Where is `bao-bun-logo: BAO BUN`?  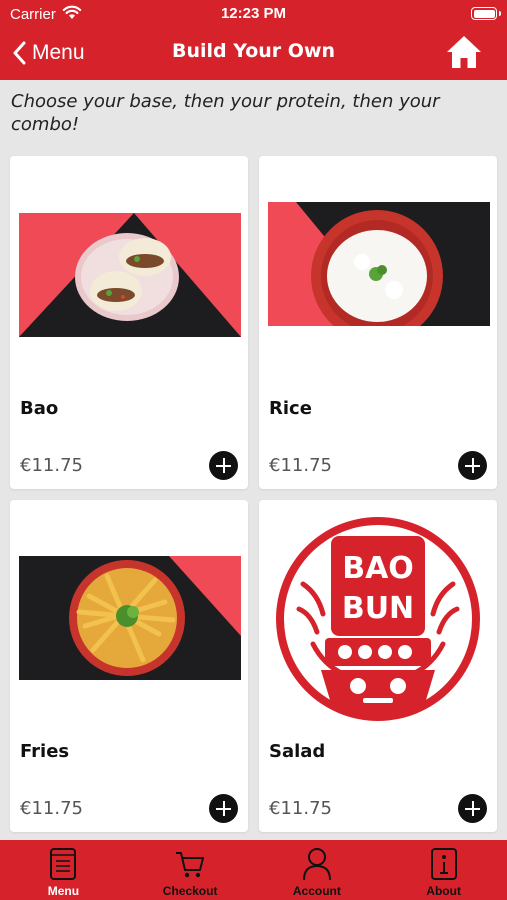
bao-bun-logo: BAO BUN is located at coordinates (378, 619).